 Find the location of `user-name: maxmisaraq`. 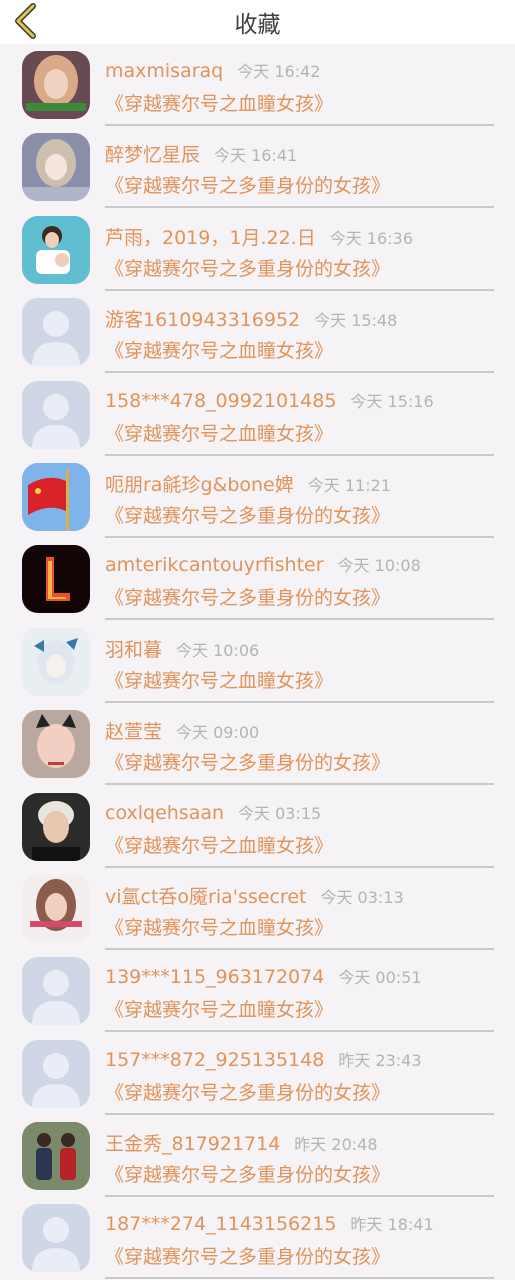

user-name: maxmisaraq is located at coordinates (164, 71).